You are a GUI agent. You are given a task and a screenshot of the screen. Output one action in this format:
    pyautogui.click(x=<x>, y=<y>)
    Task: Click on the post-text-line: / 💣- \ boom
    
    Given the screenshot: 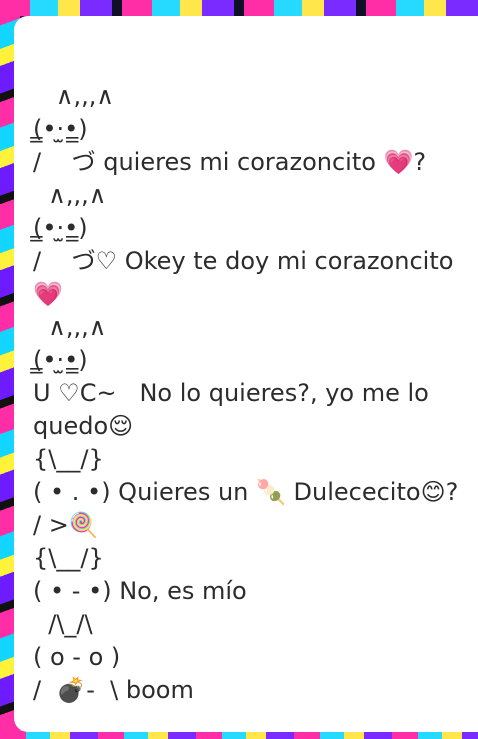 What is the action you would take?
    pyautogui.click(x=113, y=690)
    